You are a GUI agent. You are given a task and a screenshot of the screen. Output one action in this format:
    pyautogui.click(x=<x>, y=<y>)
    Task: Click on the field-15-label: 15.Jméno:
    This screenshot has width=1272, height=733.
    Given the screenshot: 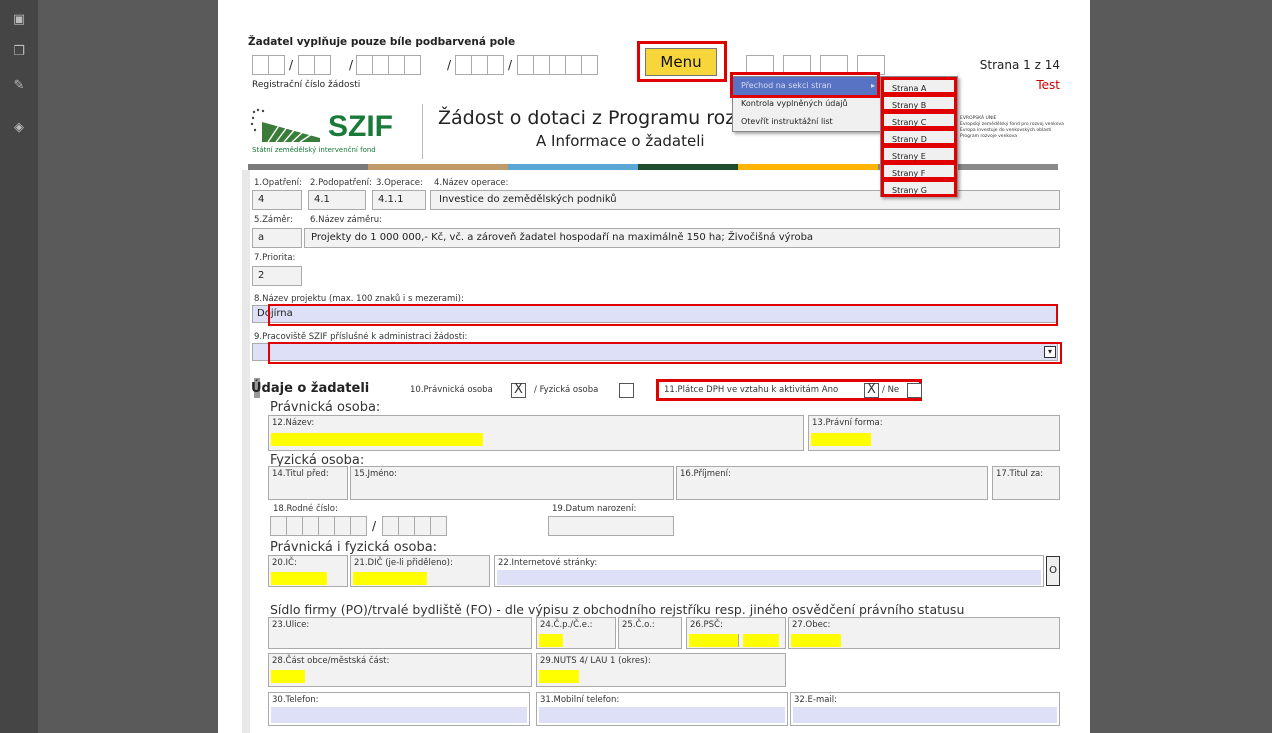 What is the action you would take?
    pyautogui.click(x=375, y=474)
    